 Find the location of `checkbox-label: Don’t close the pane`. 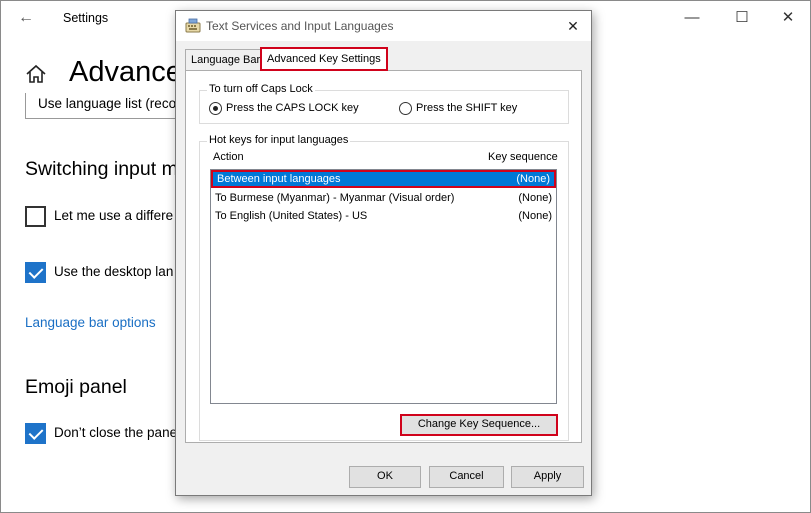

checkbox-label: Don’t close the pane is located at coordinates (116, 432).